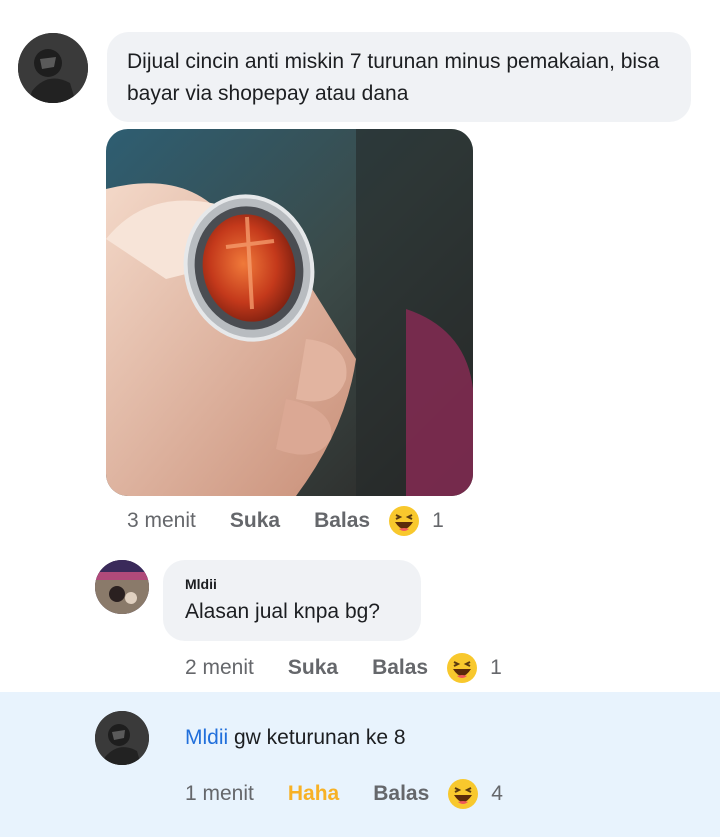  I want to click on reply-actions: 2 menit Suka Balas 1, so click(343, 668).